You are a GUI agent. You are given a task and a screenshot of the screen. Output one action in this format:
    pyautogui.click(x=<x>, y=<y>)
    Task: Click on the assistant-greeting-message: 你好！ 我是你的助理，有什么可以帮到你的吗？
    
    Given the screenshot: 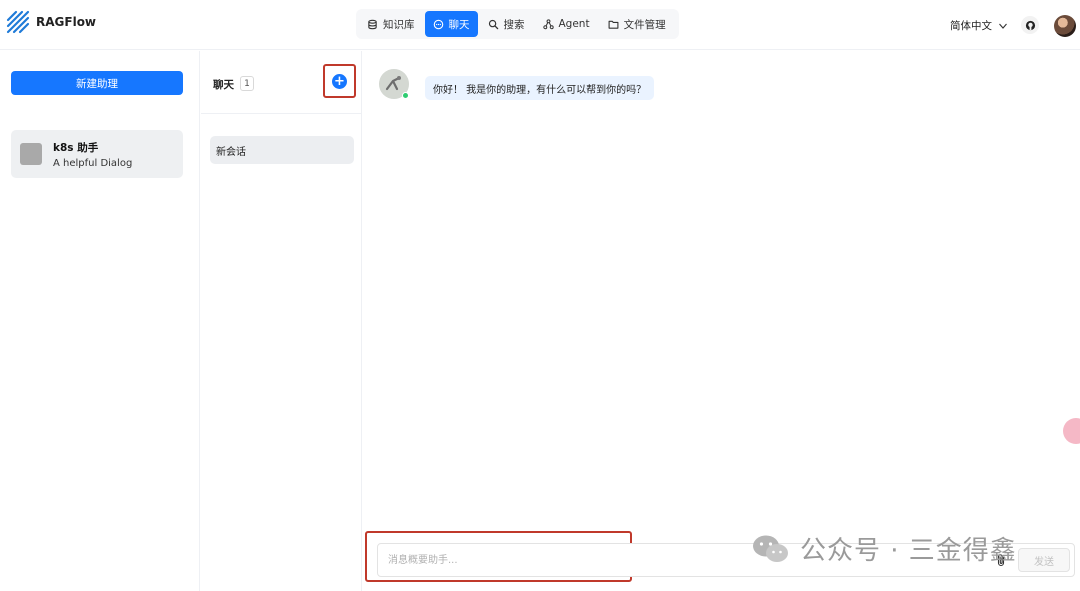 What is the action you would take?
    pyautogui.click(x=540, y=88)
    